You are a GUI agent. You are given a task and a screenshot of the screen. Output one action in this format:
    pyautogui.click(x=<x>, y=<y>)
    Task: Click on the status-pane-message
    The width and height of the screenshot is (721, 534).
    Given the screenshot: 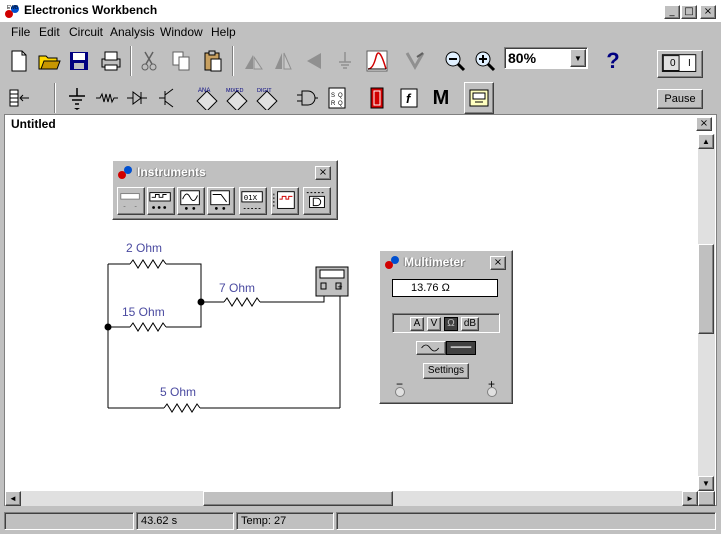 What is the action you would take?
    pyautogui.click(x=69, y=521)
    